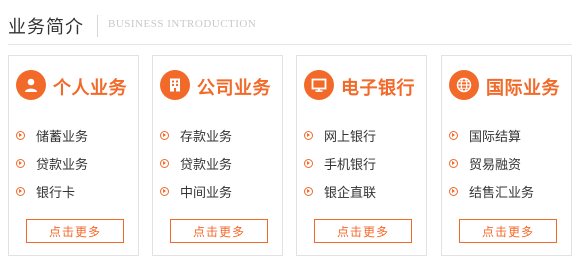 This screenshot has width=572, height=272. I want to click on item-label: 贸易融资, so click(495, 165).